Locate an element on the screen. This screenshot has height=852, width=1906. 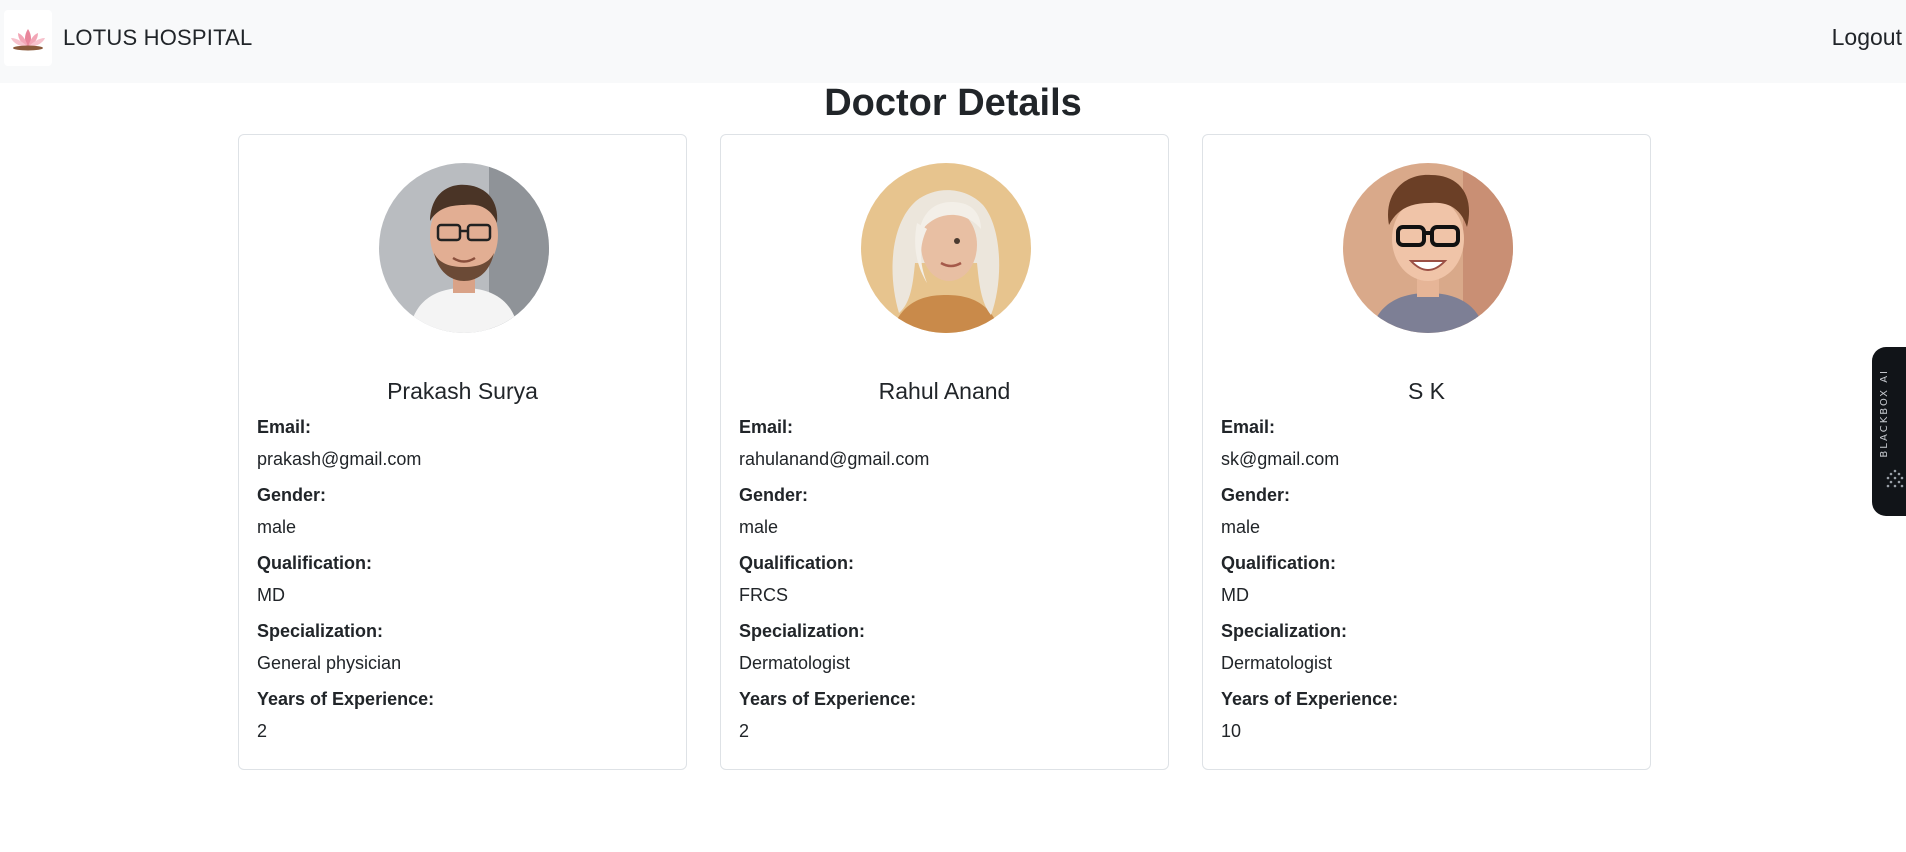
qualification-value: FRCS is located at coordinates (763, 595).